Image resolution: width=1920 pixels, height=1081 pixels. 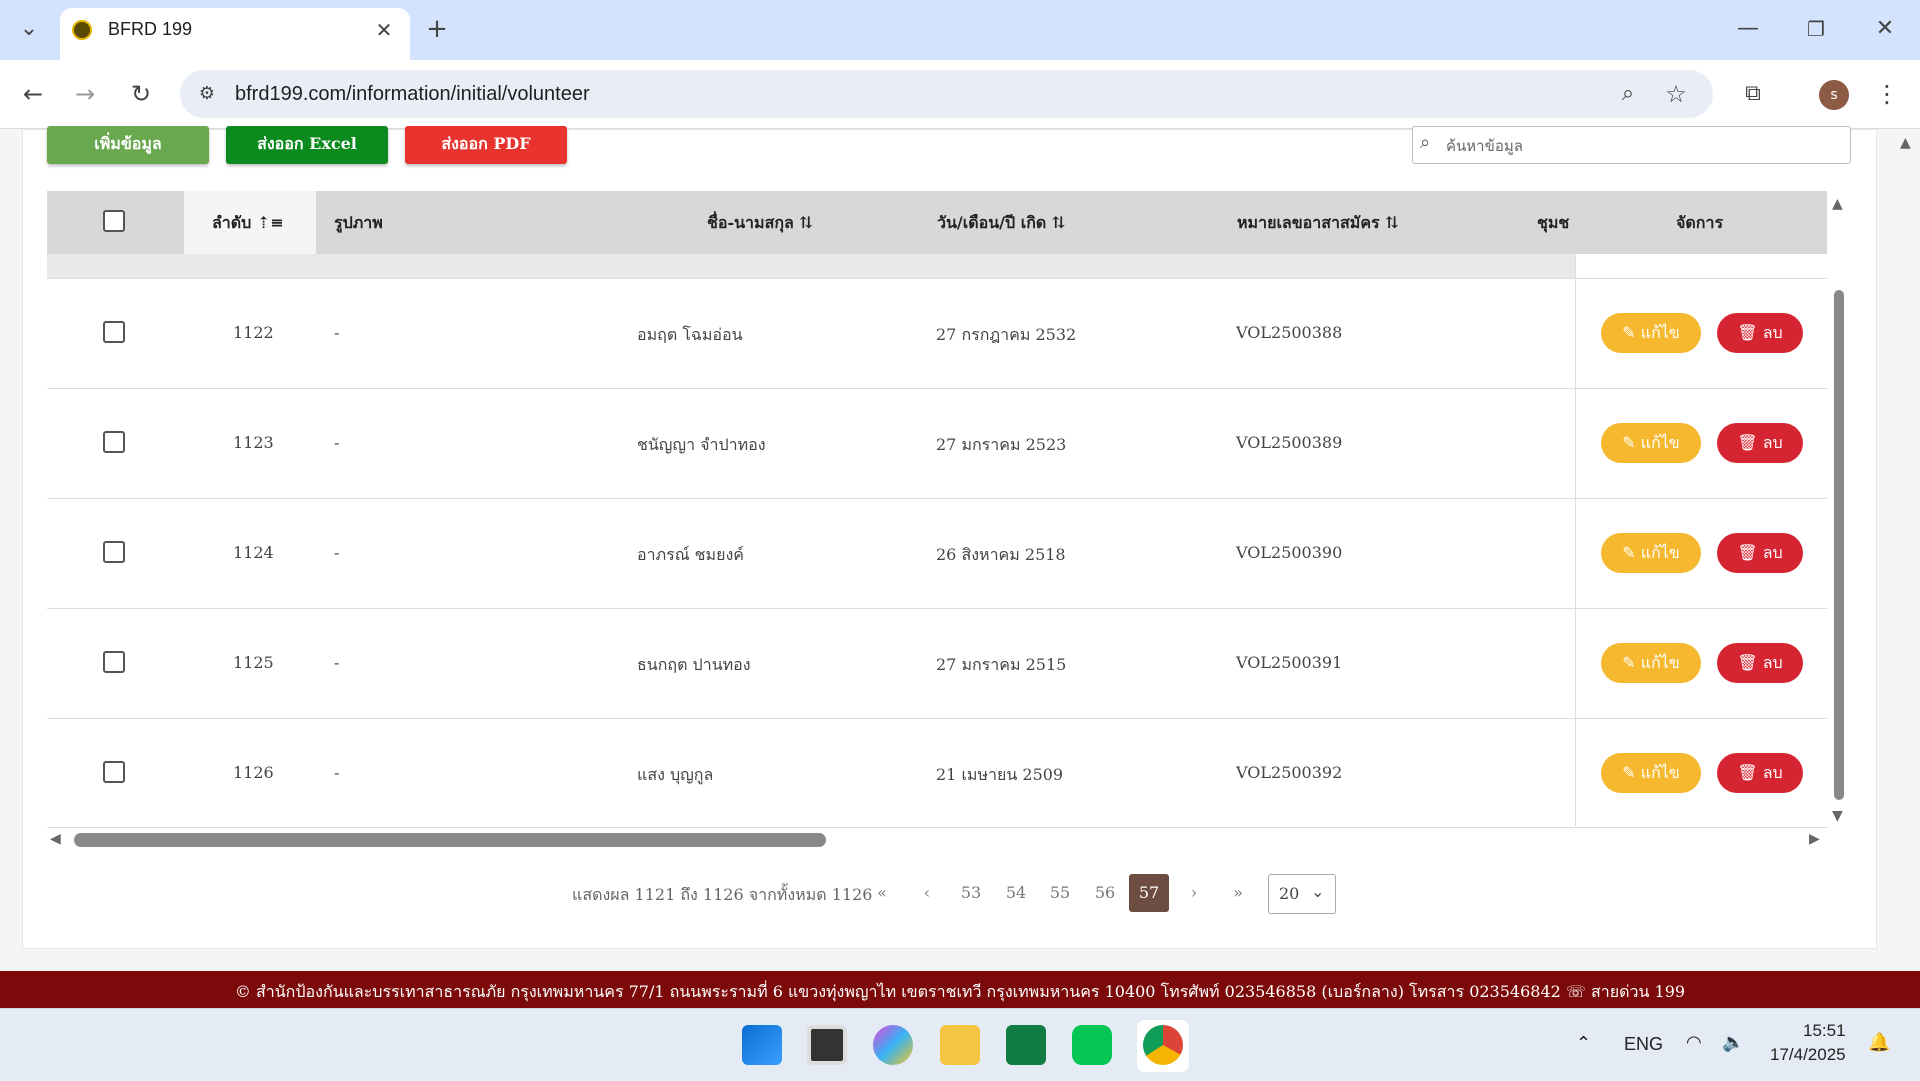 What do you see at coordinates (85, 94) in the screenshot?
I see `forward-icon: →` at bounding box center [85, 94].